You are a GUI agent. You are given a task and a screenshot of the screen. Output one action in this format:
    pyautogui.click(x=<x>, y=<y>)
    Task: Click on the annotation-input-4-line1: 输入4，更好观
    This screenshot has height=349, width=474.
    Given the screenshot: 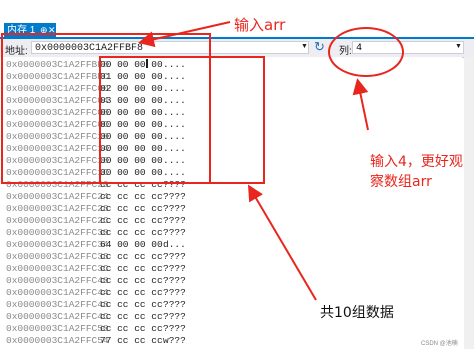 What is the action you would take?
    pyautogui.click(x=416, y=162)
    